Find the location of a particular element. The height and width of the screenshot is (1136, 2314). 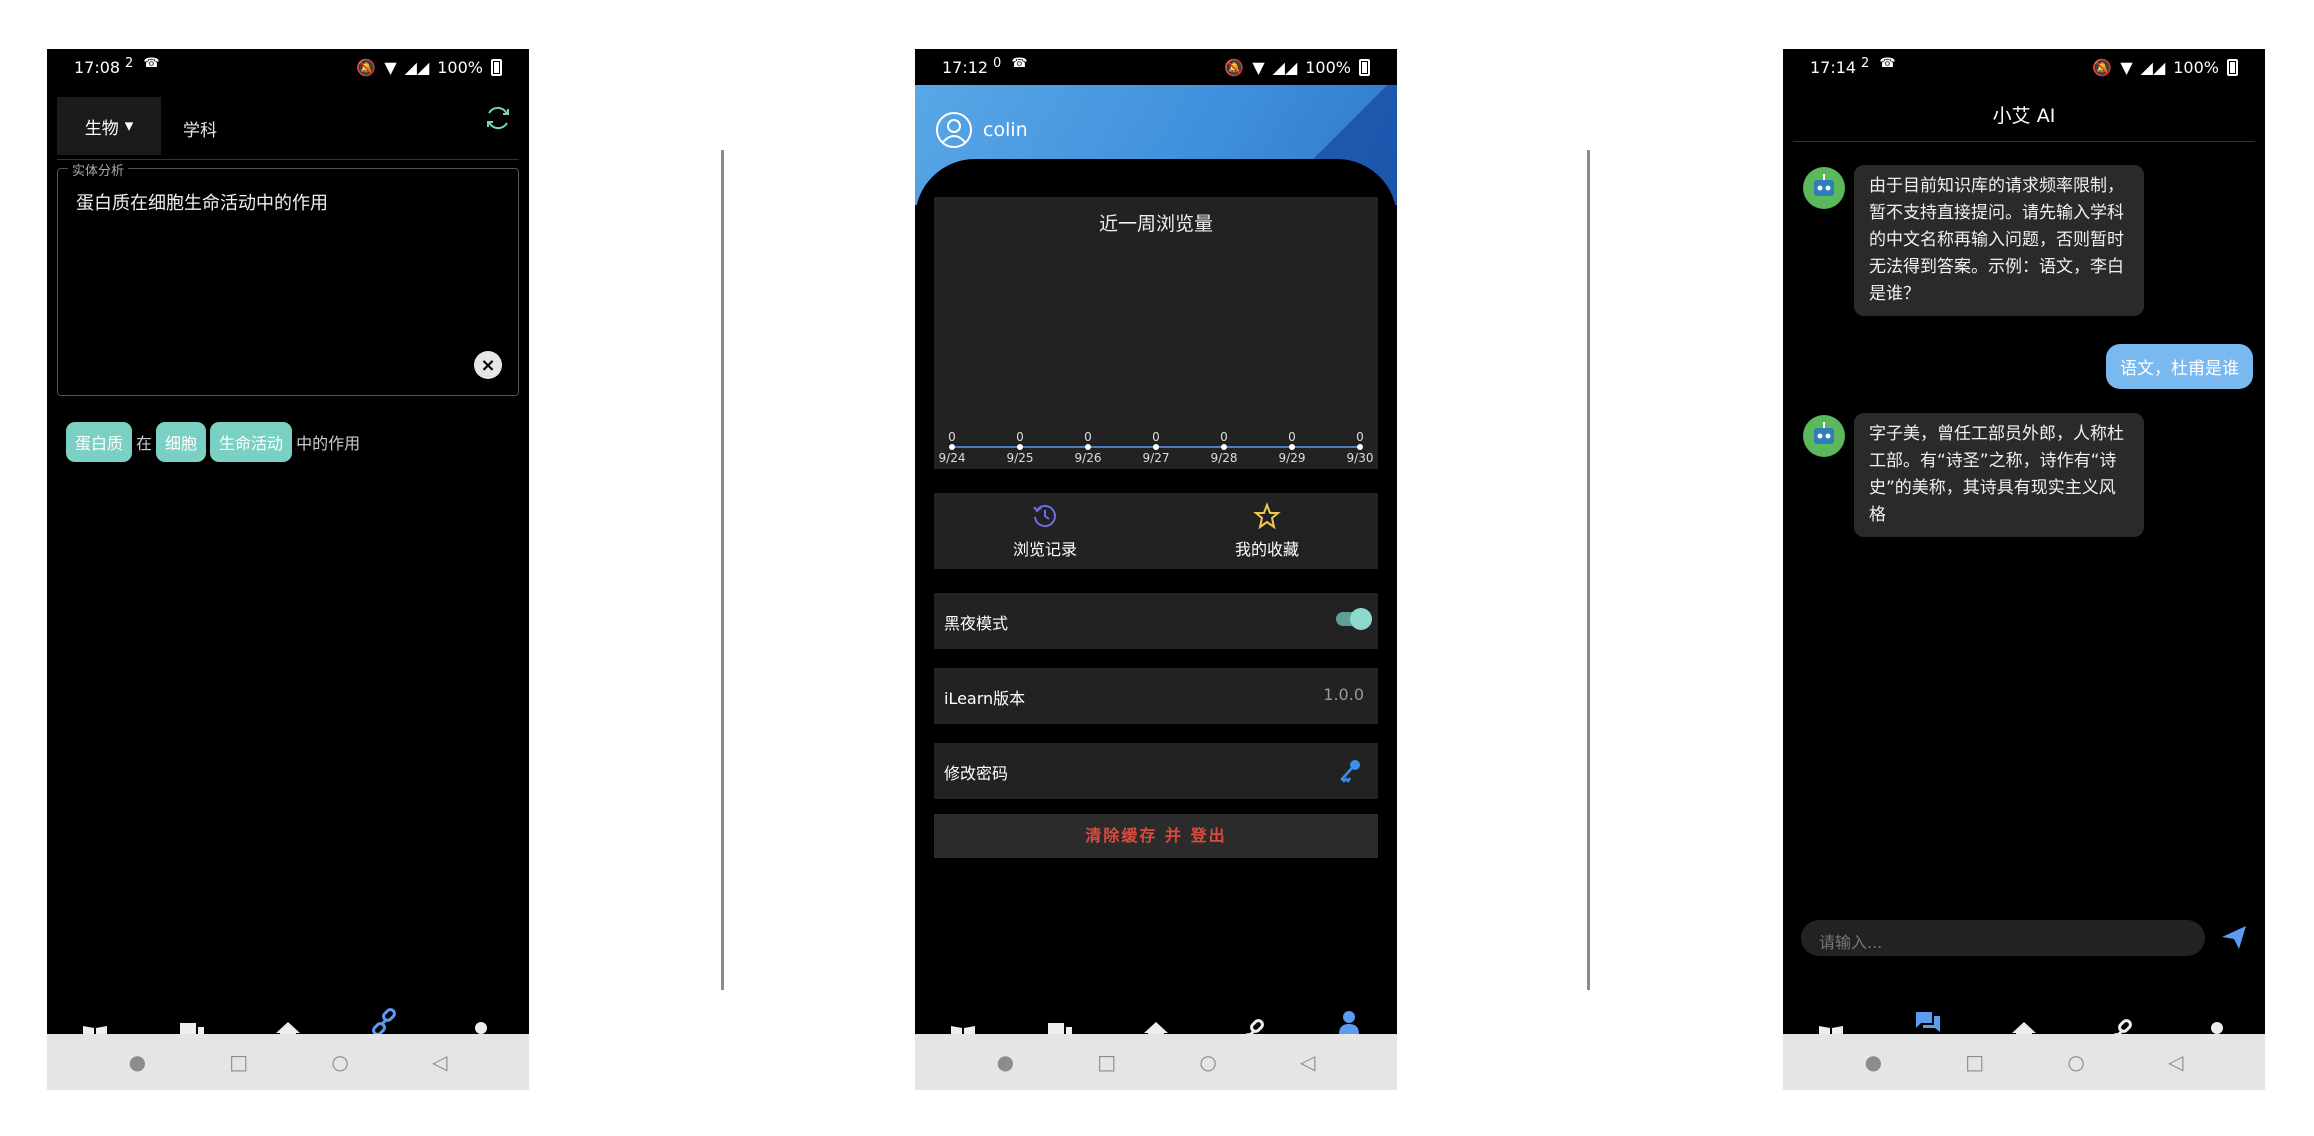

subject-dropdown-value: 生物 is located at coordinates (101, 128).